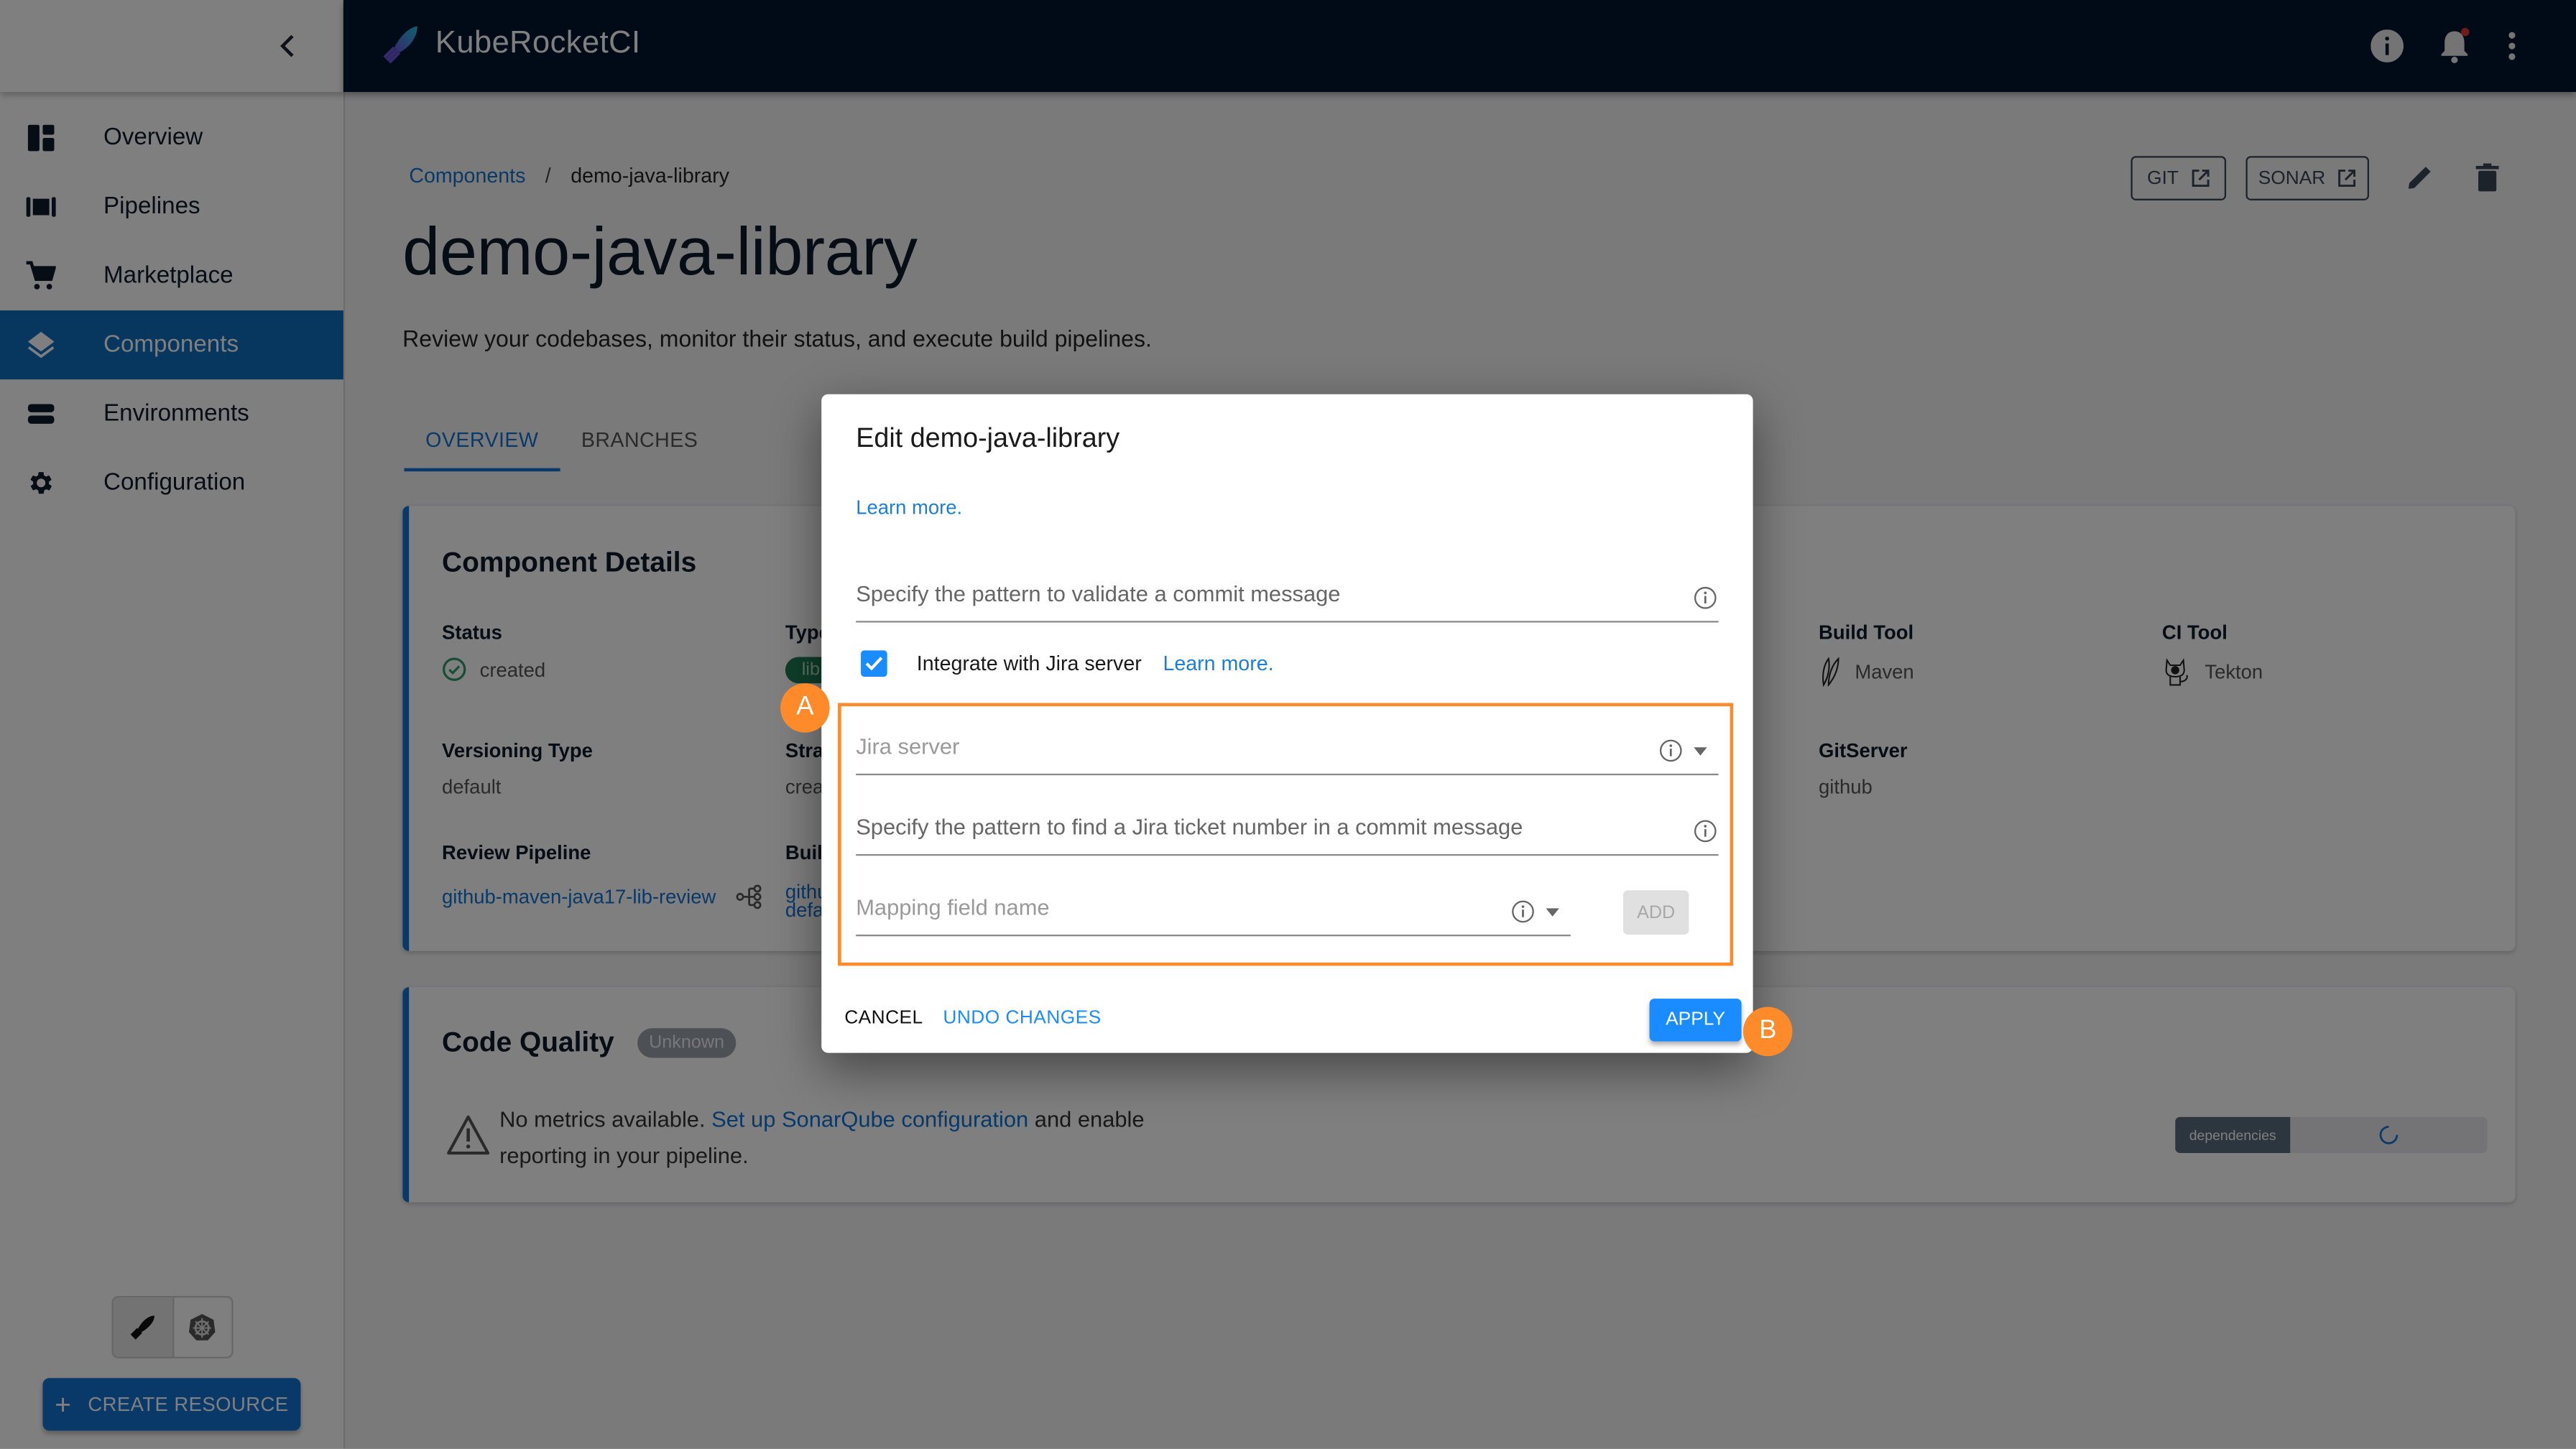  I want to click on undo-changes-button: UNDO CHANGES, so click(1022, 1018).